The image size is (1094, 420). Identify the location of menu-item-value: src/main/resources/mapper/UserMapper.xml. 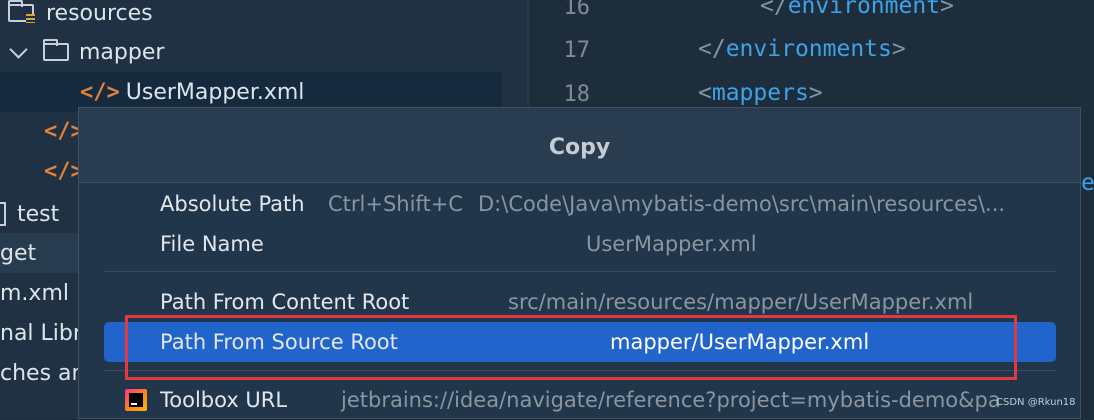
(741, 302).